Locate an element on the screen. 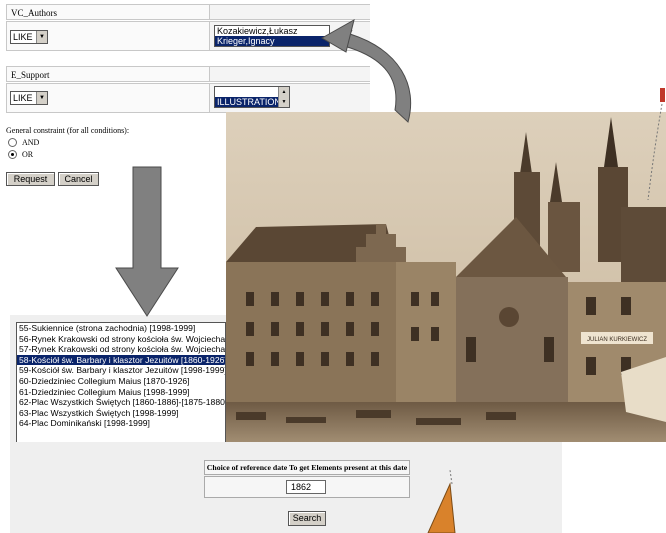  curved-arrow-icon is located at coordinates (374, 76).